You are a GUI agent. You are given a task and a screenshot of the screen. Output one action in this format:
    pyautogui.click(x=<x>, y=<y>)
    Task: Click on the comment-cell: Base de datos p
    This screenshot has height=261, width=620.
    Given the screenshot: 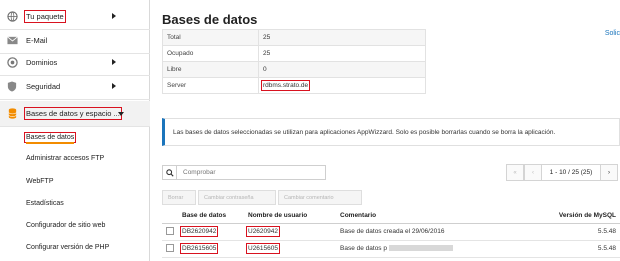 What is the action you would take?
    pyautogui.click(x=438, y=249)
    